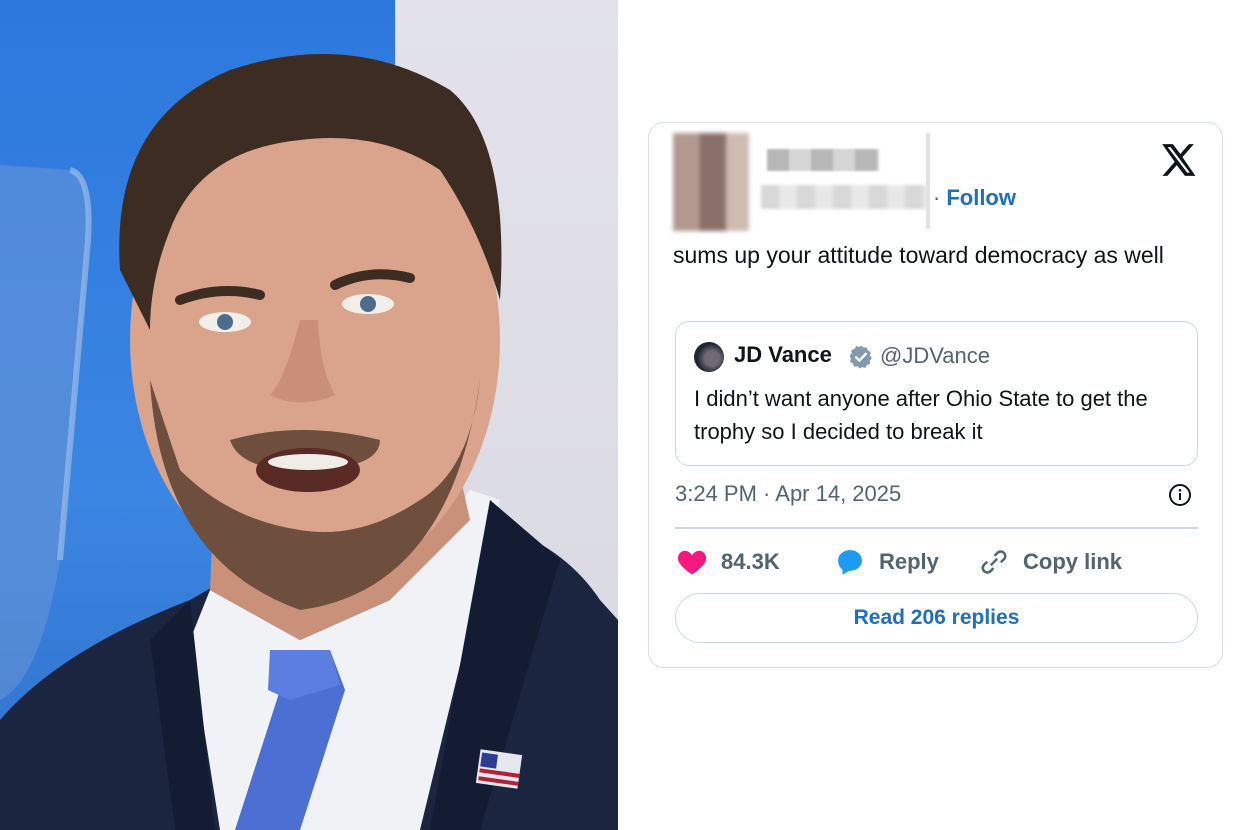 The image size is (1250, 830). Describe the element at coordinates (624, 415) in the screenshot. I see `divider` at that location.